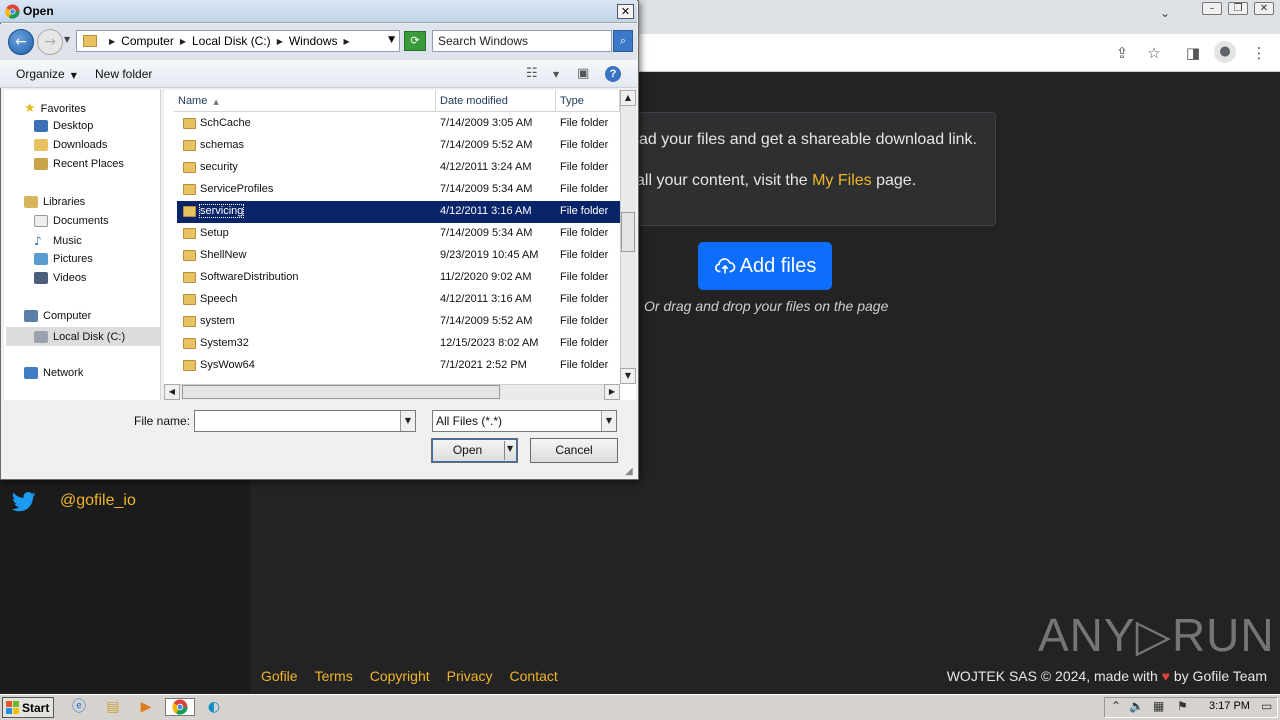  What do you see at coordinates (305, 421) in the screenshot?
I see `file-name-input` at bounding box center [305, 421].